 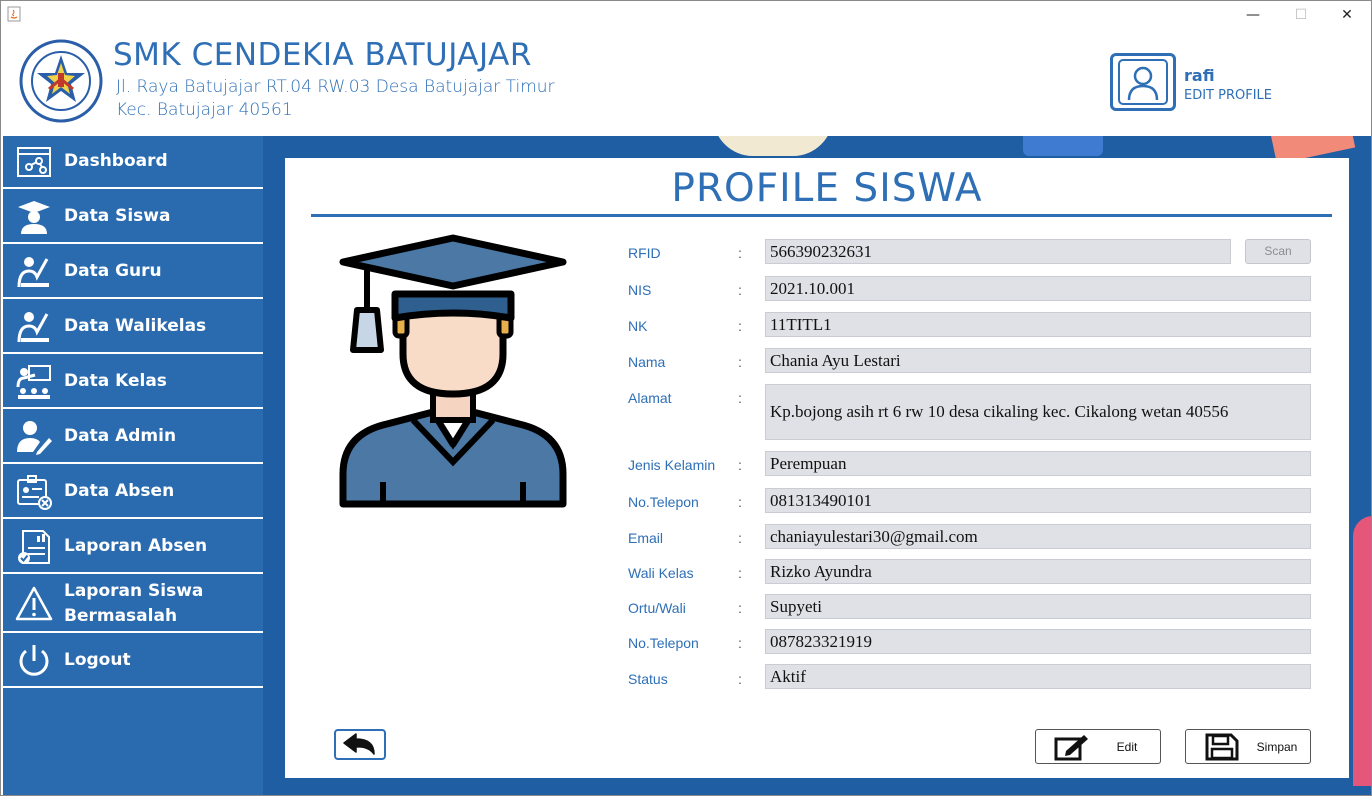 What do you see at coordinates (1277, 746) in the screenshot?
I see `save-button-label: Simpan` at bounding box center [1277, 746].